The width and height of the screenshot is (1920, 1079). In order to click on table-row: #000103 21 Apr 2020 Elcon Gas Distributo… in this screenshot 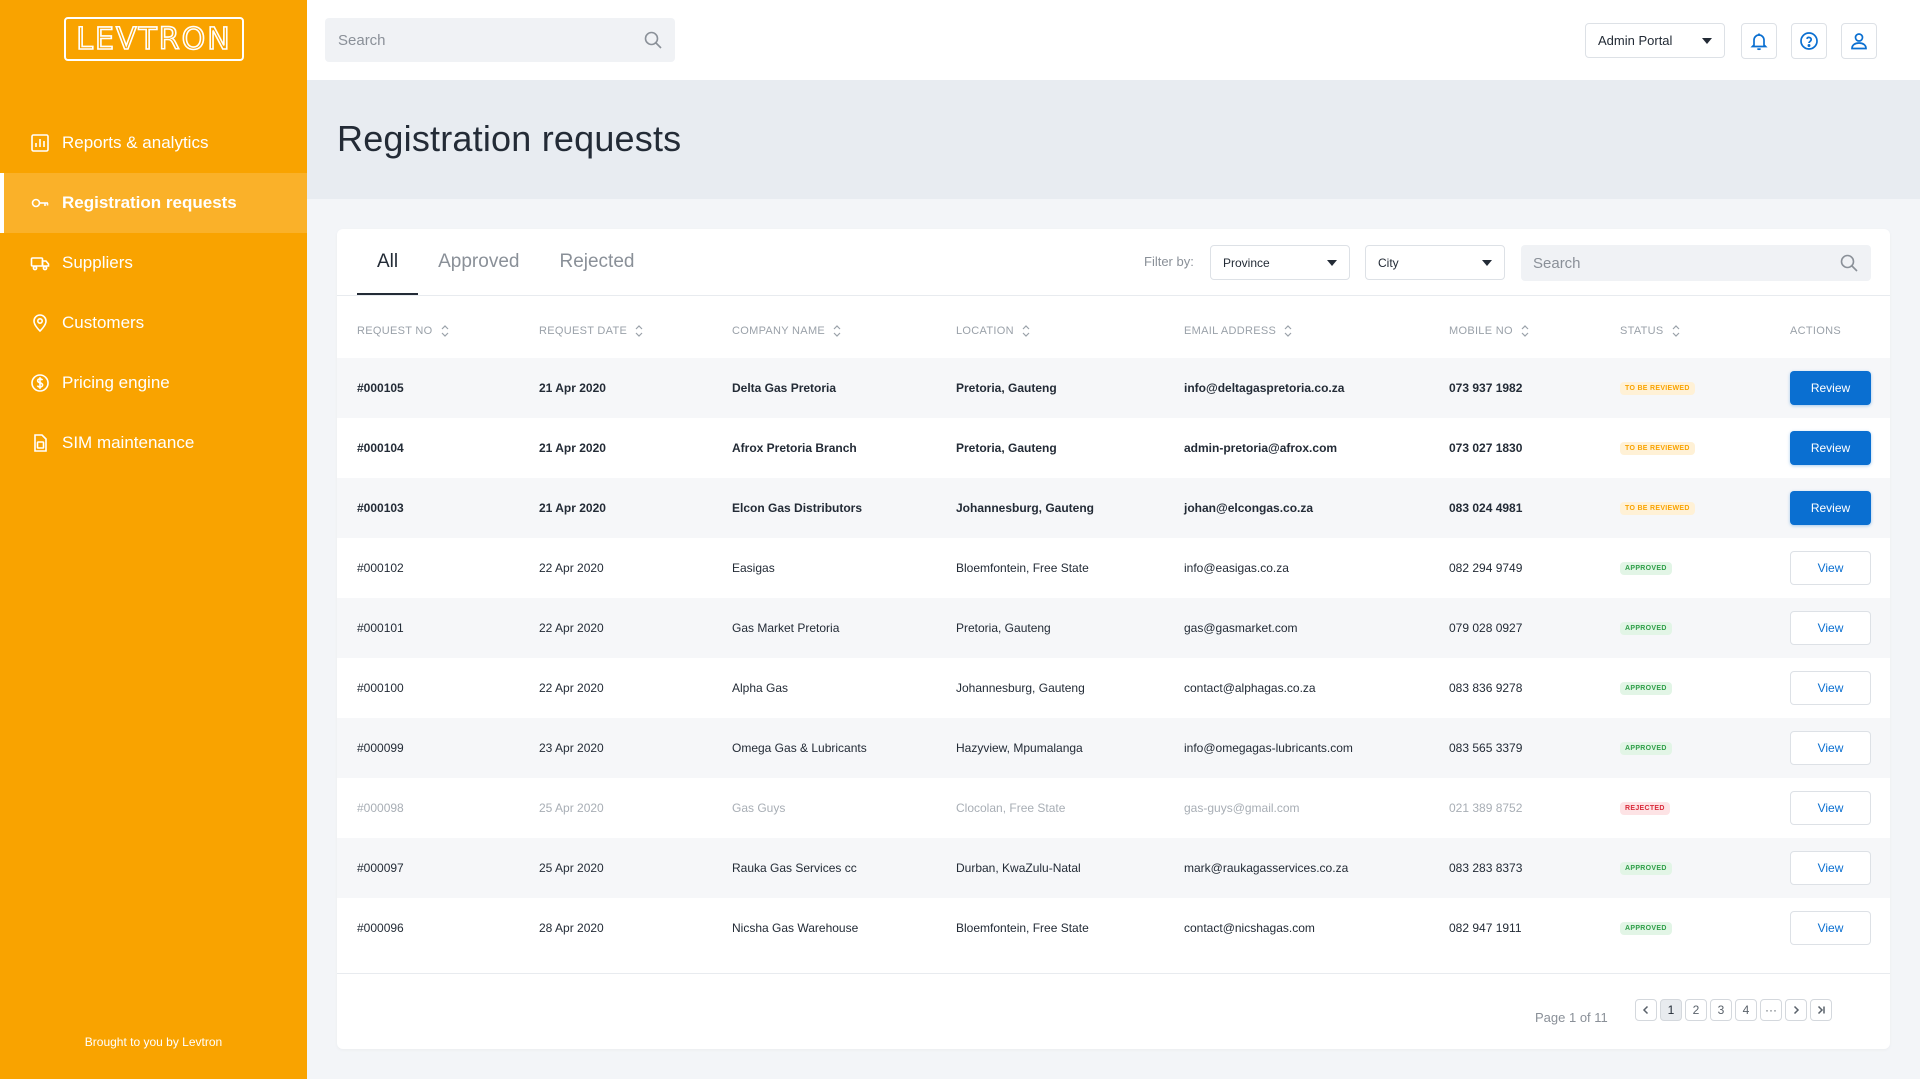, I will do `click(1113, 508)`.